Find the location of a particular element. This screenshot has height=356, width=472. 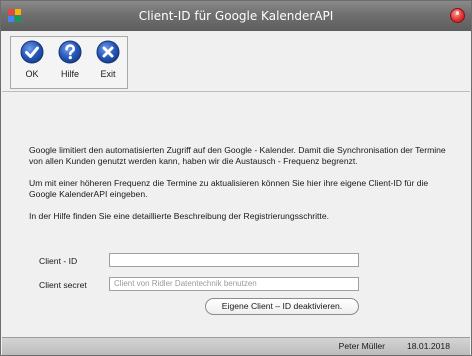

client-secret-label: Client secret is located at coordinates (63, 285).